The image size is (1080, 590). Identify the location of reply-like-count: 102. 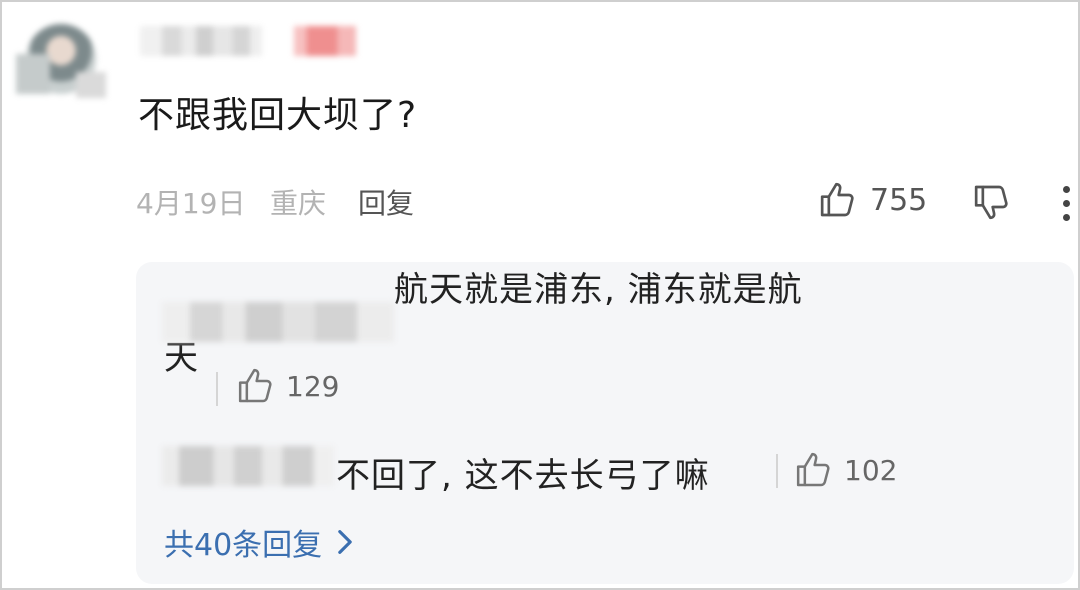
(871, 470).